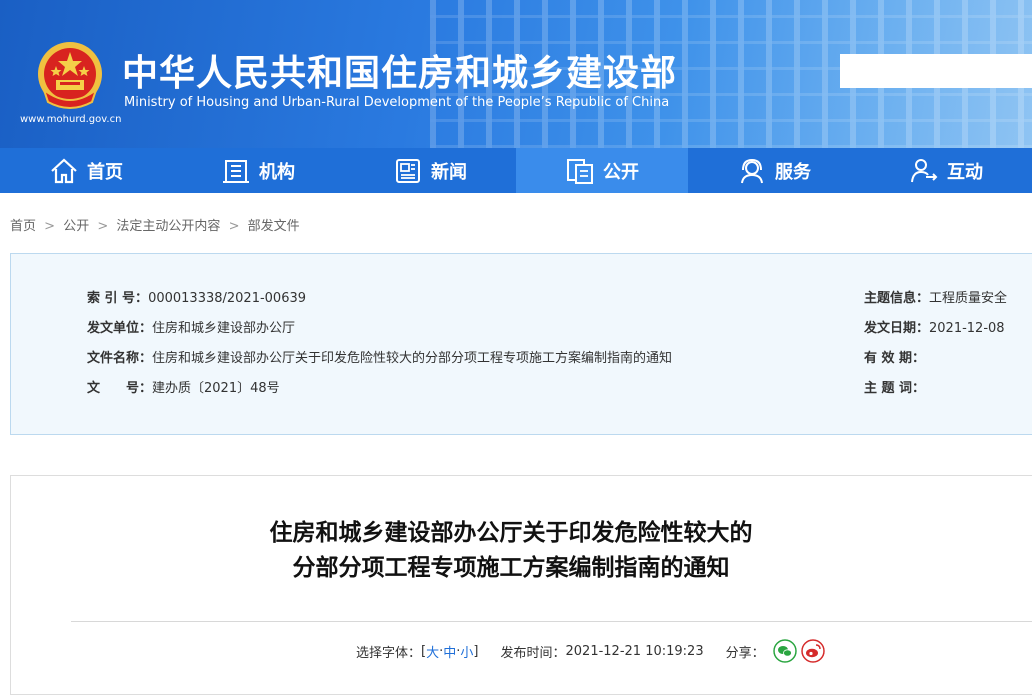 Image resolution: width=1032 pixels, height=695 pixels. Describe the element at coordinates (511, 568) in the screenshot. I see `article-title-line-2: 分部分项工程专项施工方案编制指南的通知` at that location.